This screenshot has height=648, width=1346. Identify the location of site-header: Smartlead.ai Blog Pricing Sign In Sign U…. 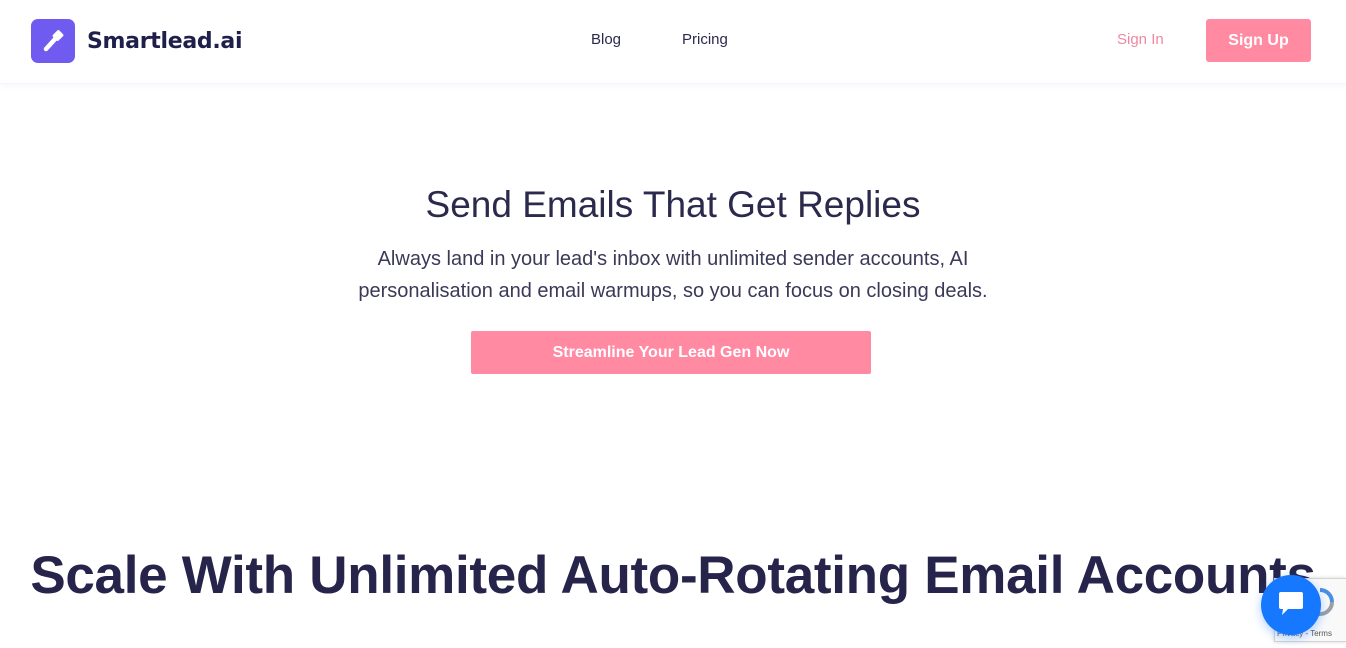
(673, 42).